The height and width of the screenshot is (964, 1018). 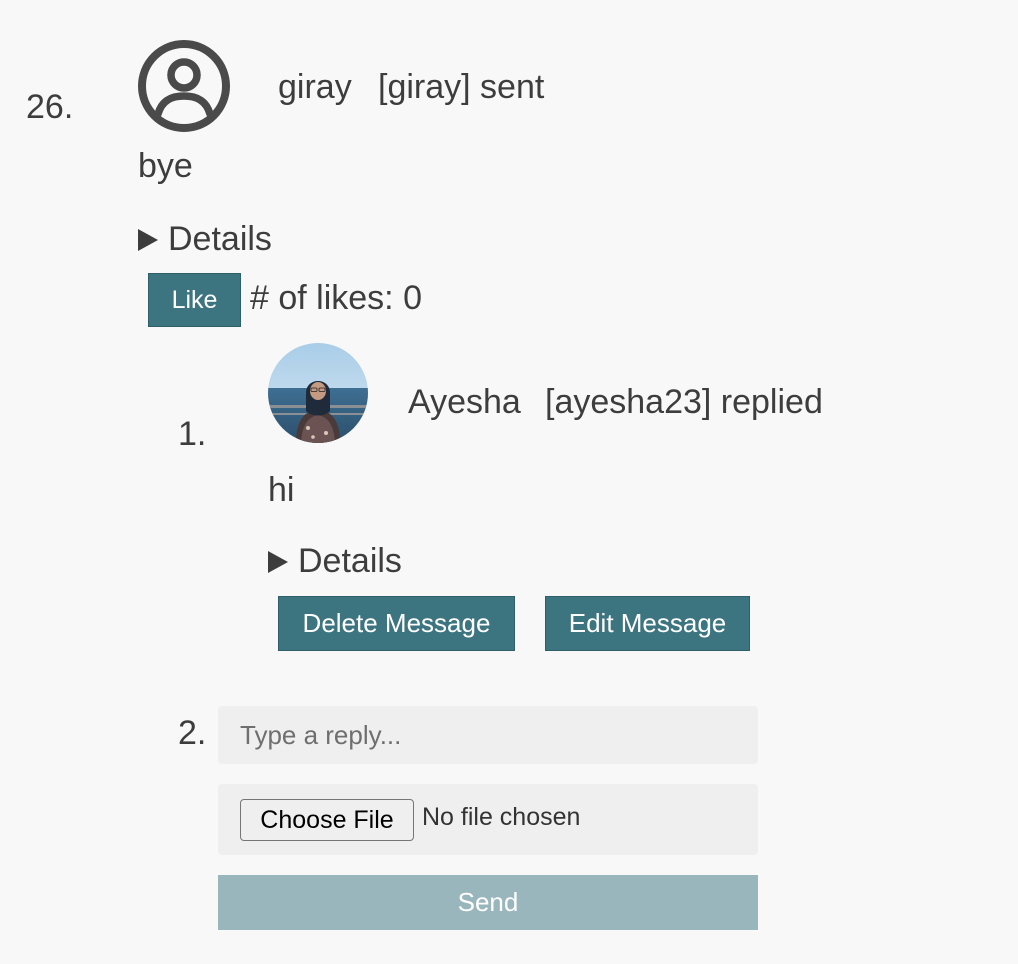 I want to click on edit-message-button: Edit Message, so click(x=647, y=623).